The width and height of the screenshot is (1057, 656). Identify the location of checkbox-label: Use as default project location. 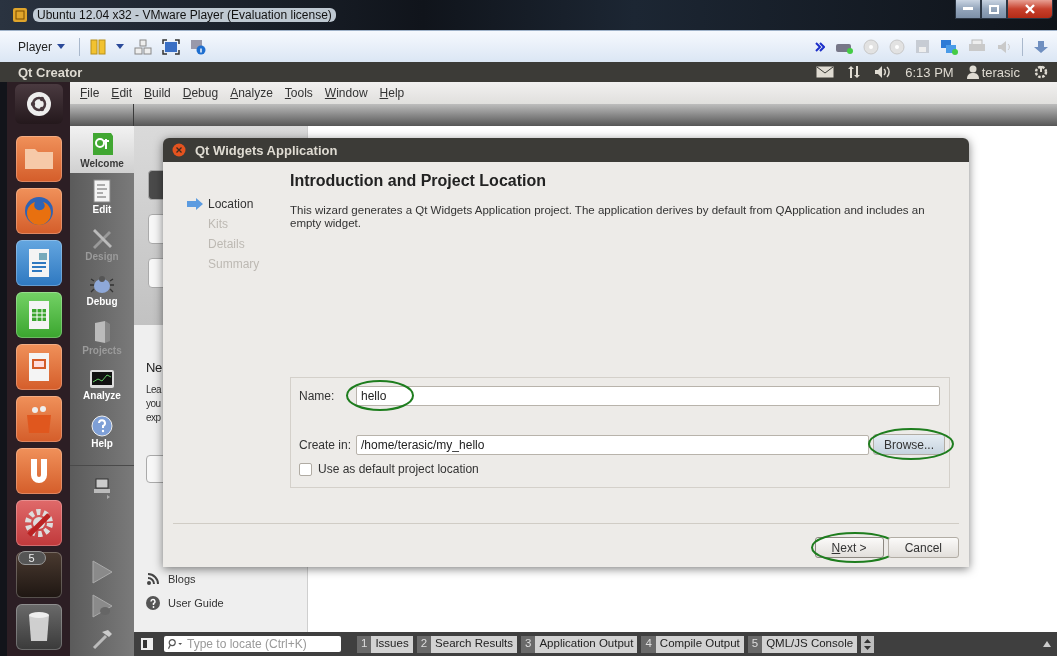
(398, 469).